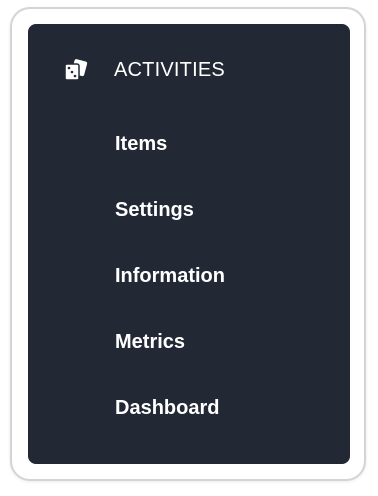 This screenshot has width=378, height=496. I want to click on dice-icon, so click(76, 70).